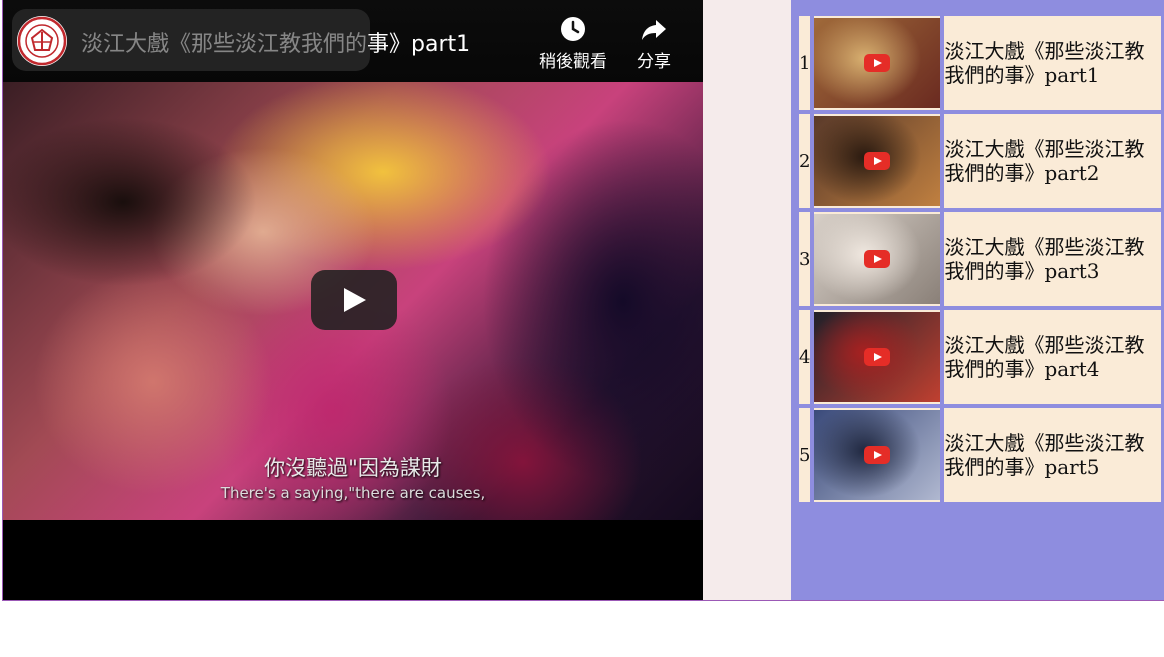  Describe the element at coordinates (1052, 259) in the screenshot. I see `playlist-title: 淡江大戲《那些淡江教我們的事》part3` at that location.